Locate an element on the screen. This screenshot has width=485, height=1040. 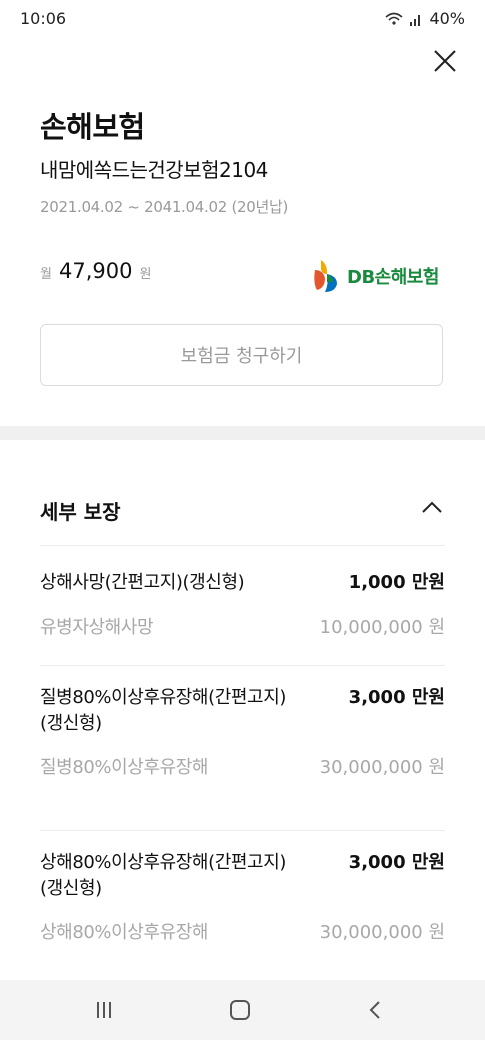
coverage-section-title: 세부 보장 is located at coordinates (80, 512).